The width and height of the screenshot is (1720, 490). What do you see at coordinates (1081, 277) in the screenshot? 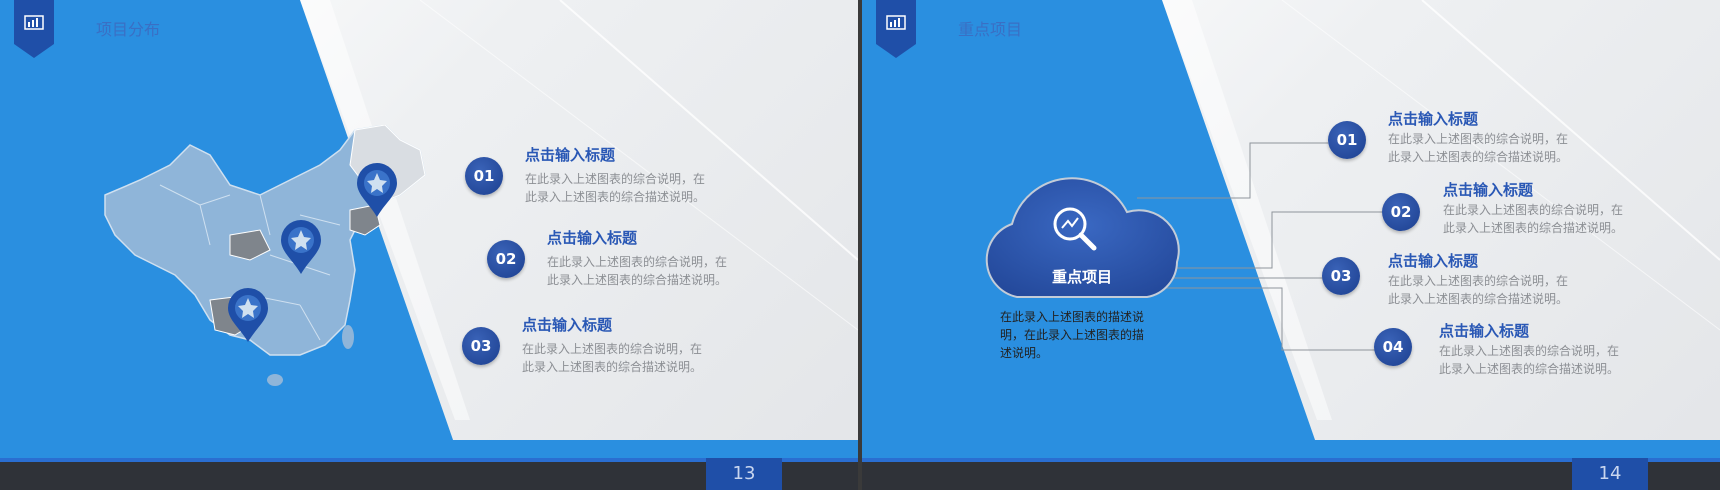
I see `cloud-label: 重点项目` at bounding box center [1081, 277].